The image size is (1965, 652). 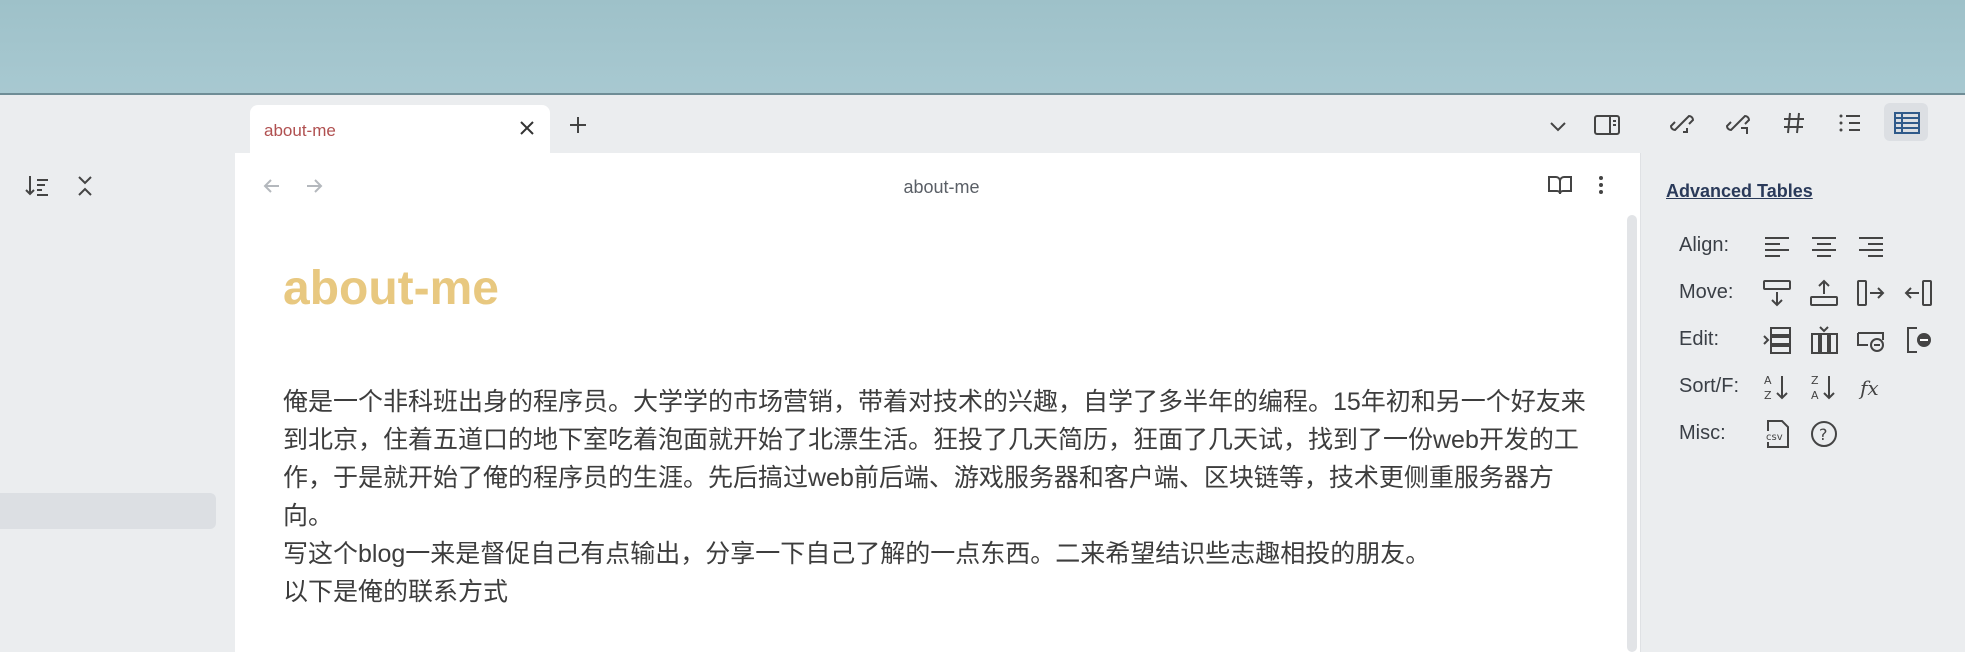 I want to click on sort-icon, so click(x=37, y=186).